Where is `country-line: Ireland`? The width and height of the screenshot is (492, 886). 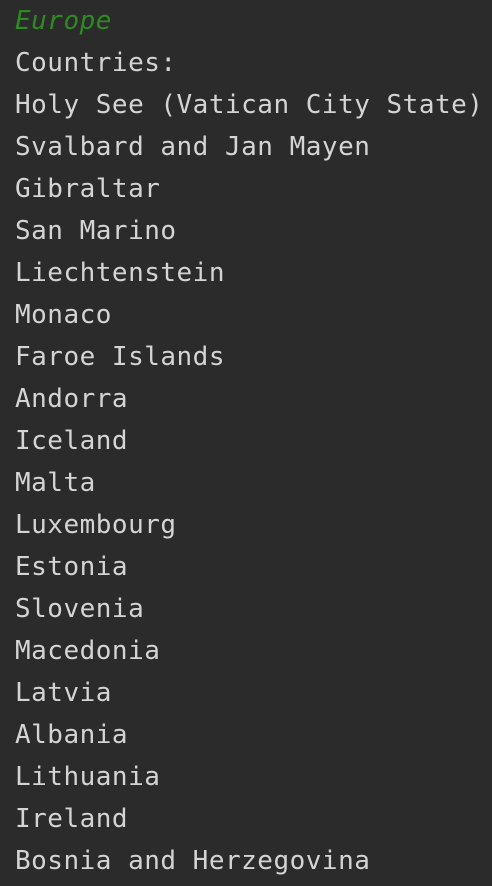 country-line: Ireland is located at coordinates (72, 819).